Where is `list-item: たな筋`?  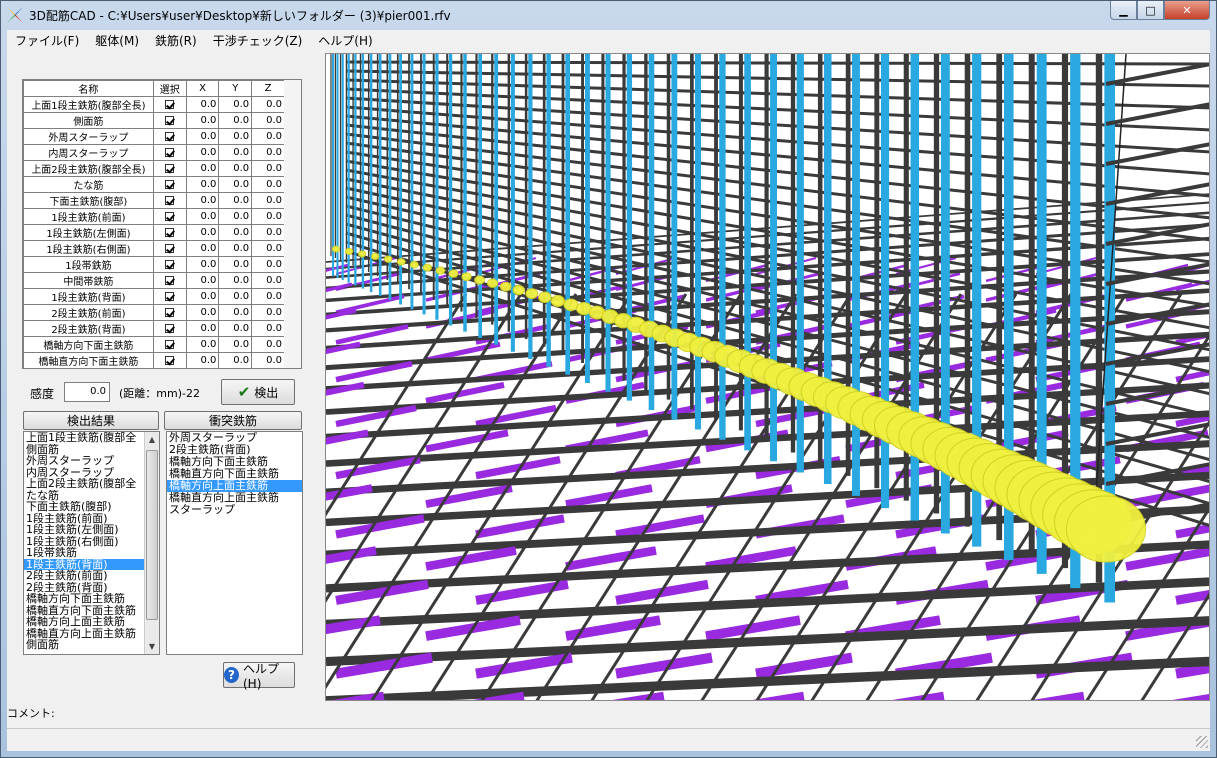 list-item: たな筋 is located at coordinates (84, 496).